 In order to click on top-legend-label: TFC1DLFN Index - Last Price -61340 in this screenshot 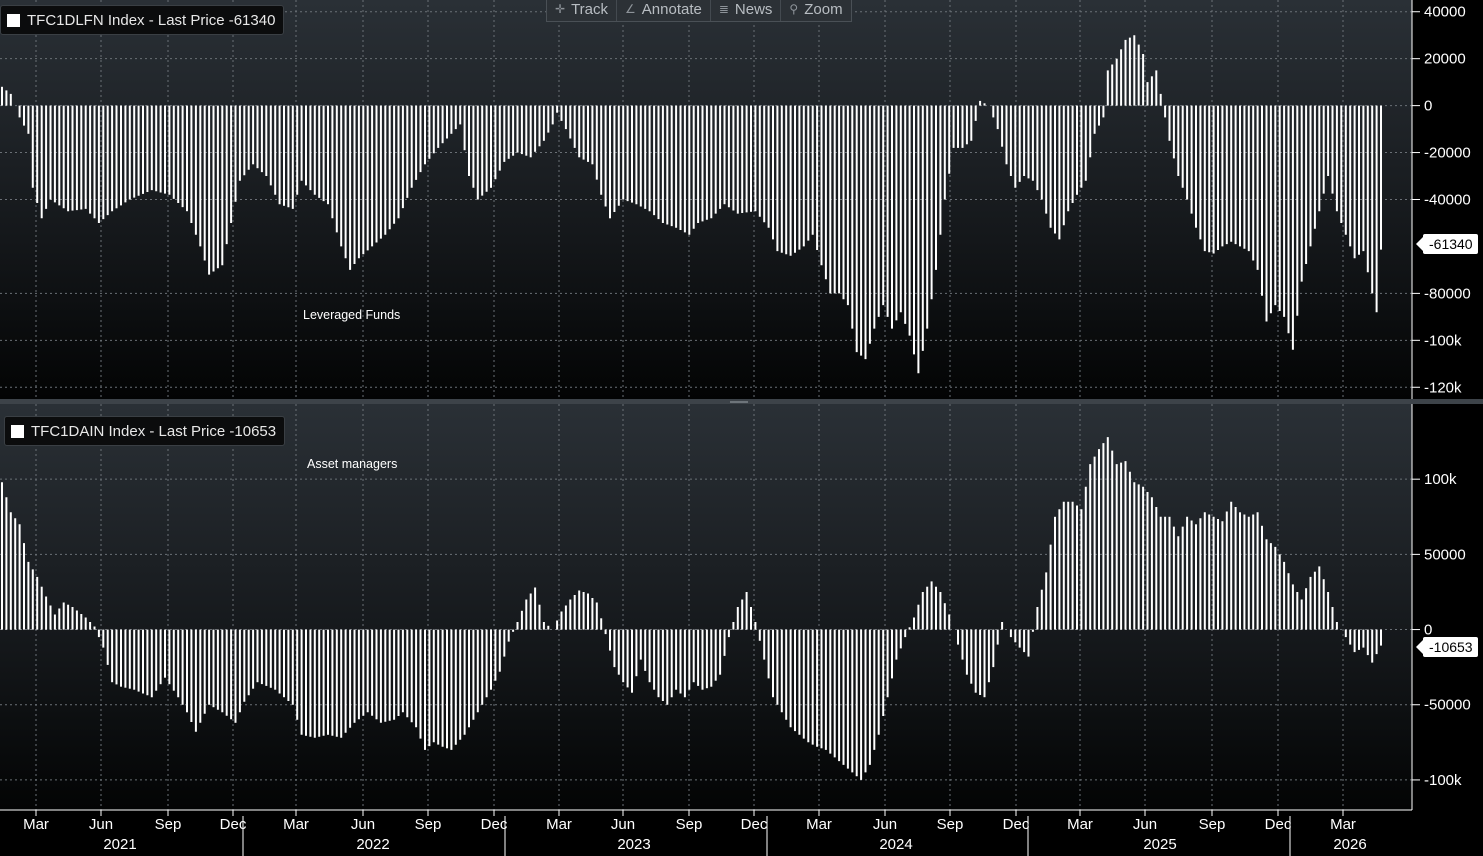, I will do `click(151, 20)`.